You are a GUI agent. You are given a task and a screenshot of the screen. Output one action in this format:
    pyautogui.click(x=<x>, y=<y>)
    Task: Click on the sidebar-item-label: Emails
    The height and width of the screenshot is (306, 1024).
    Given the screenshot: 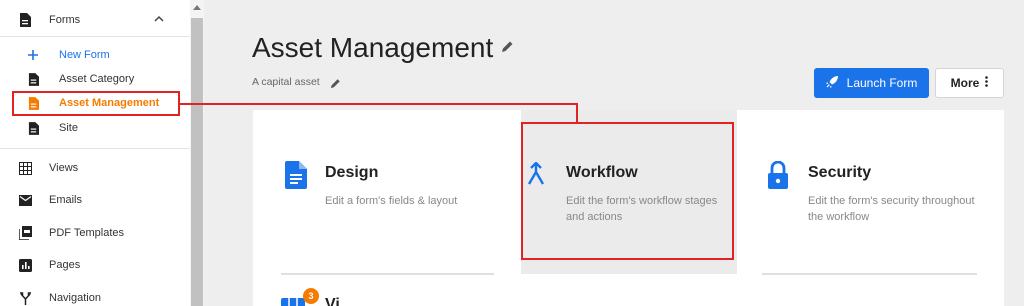 What is the action you would take?
    pyautogui.click(x=66, y=200)
    